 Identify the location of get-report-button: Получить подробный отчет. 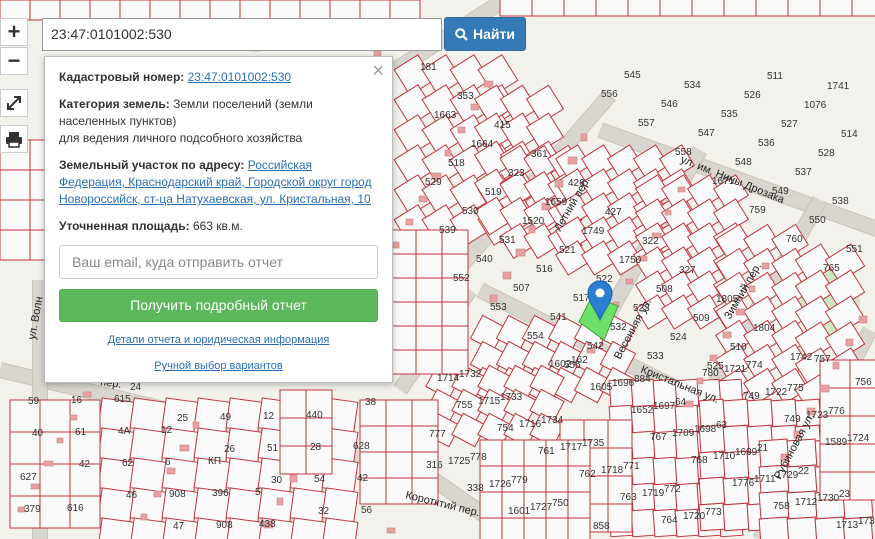
(218, 305).